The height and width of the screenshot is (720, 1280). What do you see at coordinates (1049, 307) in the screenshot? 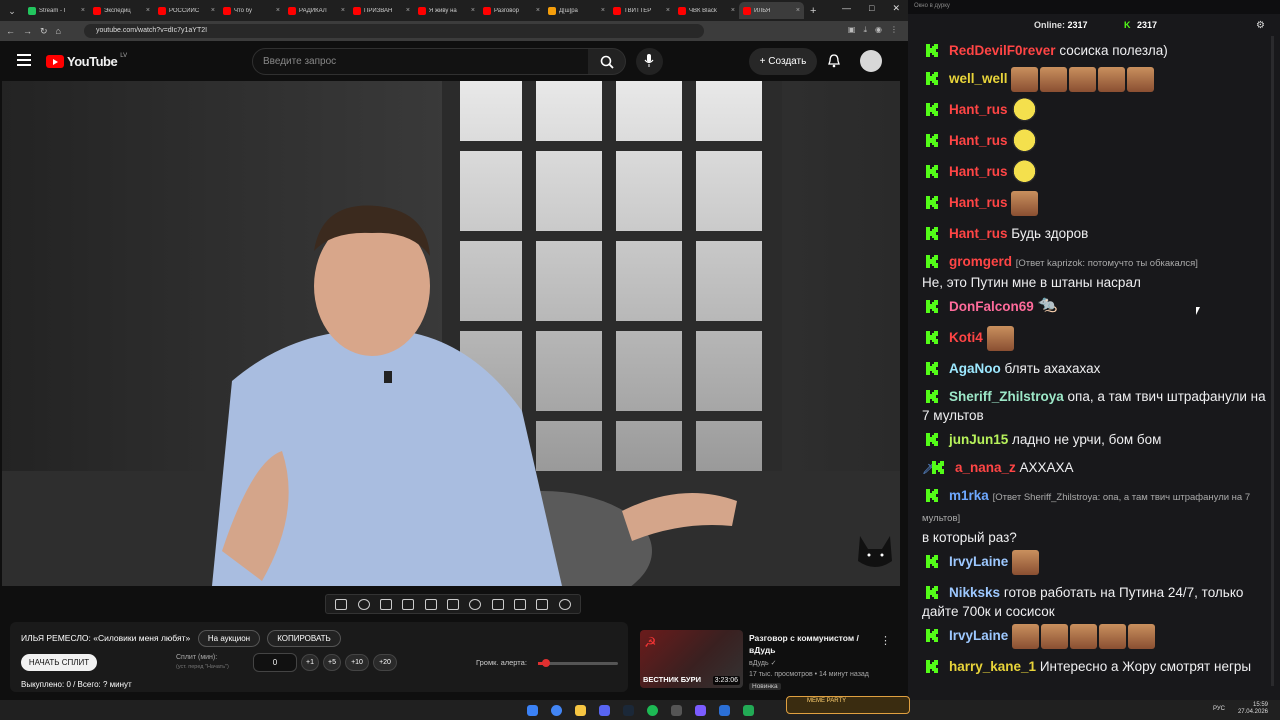
I see `rat-emote-icon: 🐀` at bounding box center [1049, 307].